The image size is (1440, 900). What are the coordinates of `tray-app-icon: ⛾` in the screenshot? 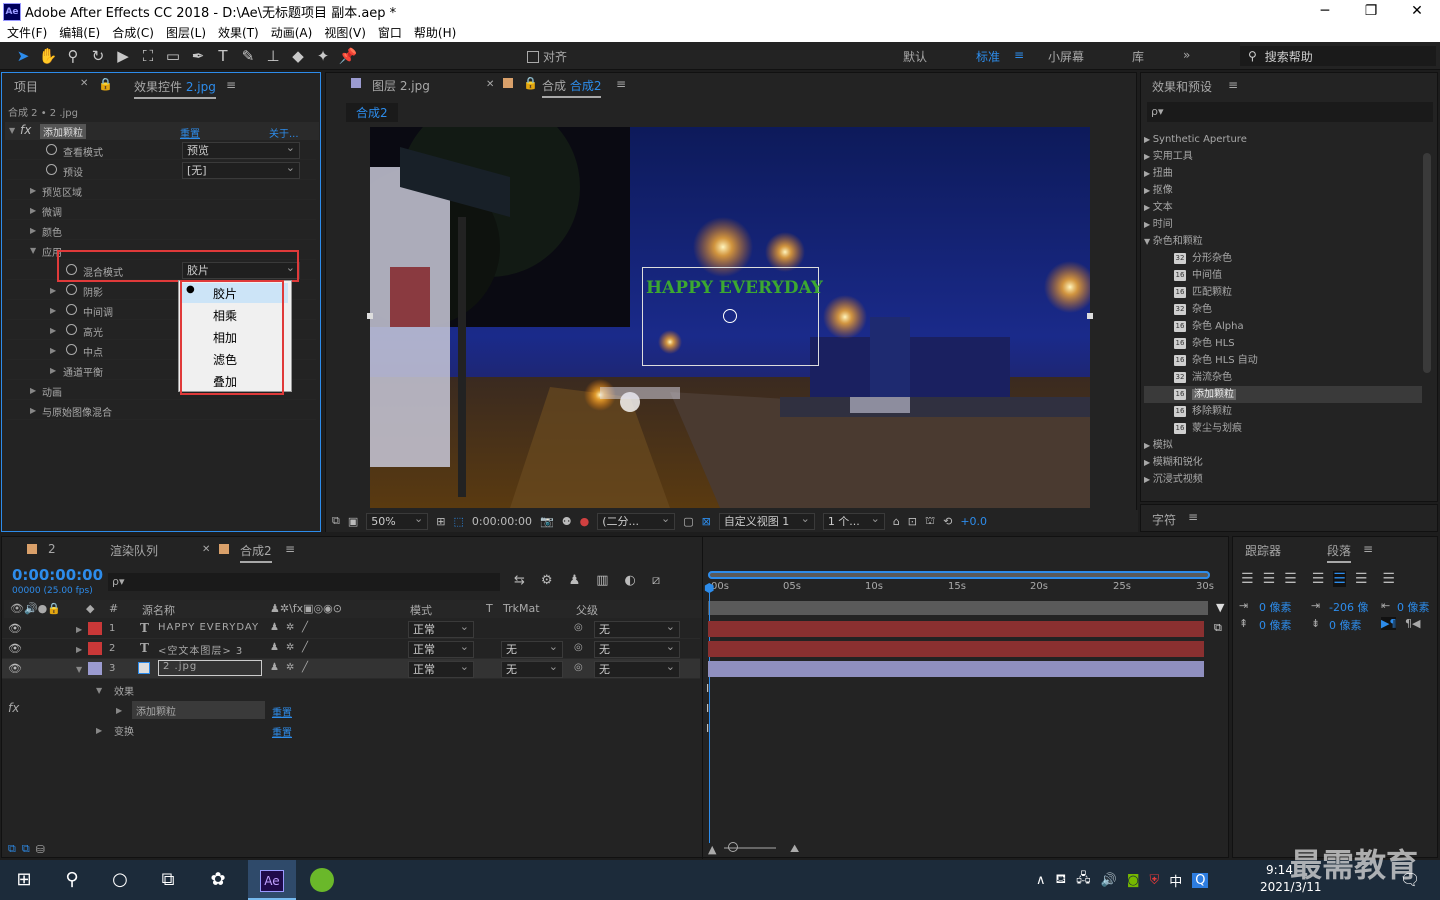 It's located at (1061, 880).